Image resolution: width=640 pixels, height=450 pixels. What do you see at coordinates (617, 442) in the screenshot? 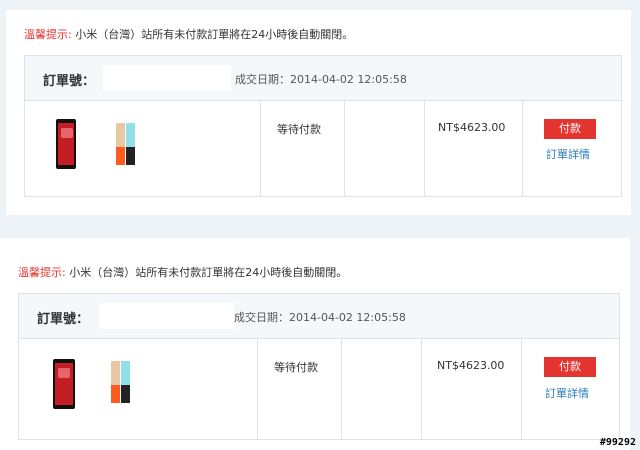
I see `watermark: #99292` at bounding box center [617, 442].